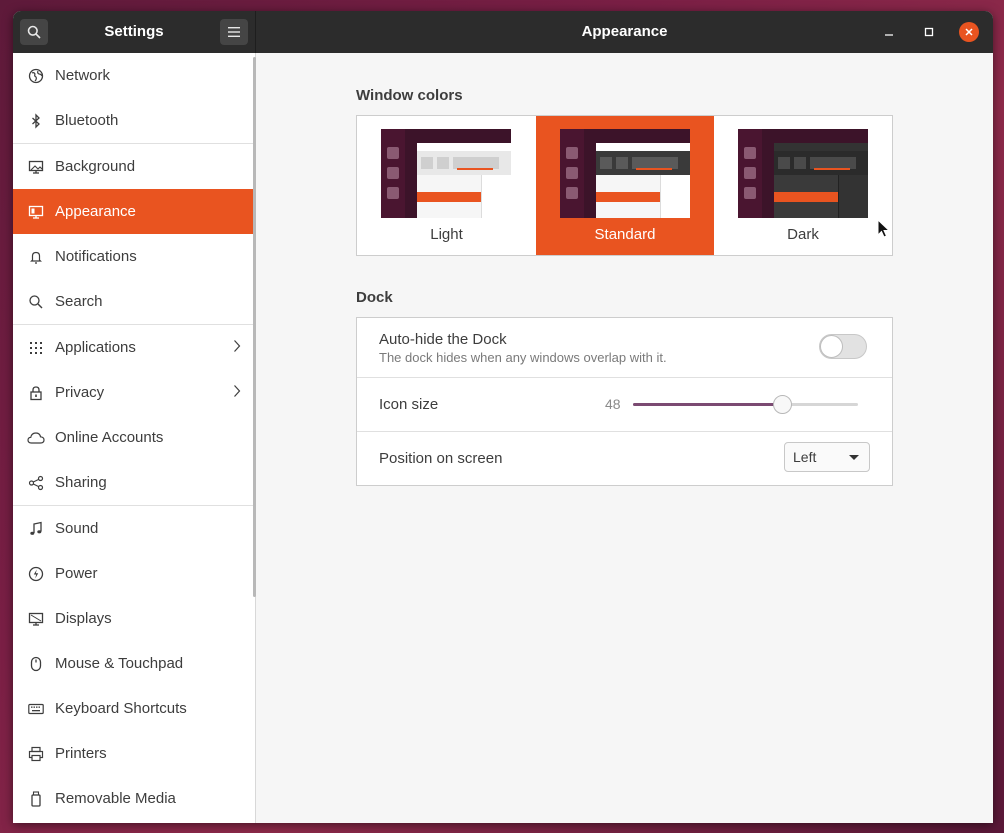 The image size is (1004, 833). I want to click on sidebar-item-label: Online Accounts, so click(109, 437).